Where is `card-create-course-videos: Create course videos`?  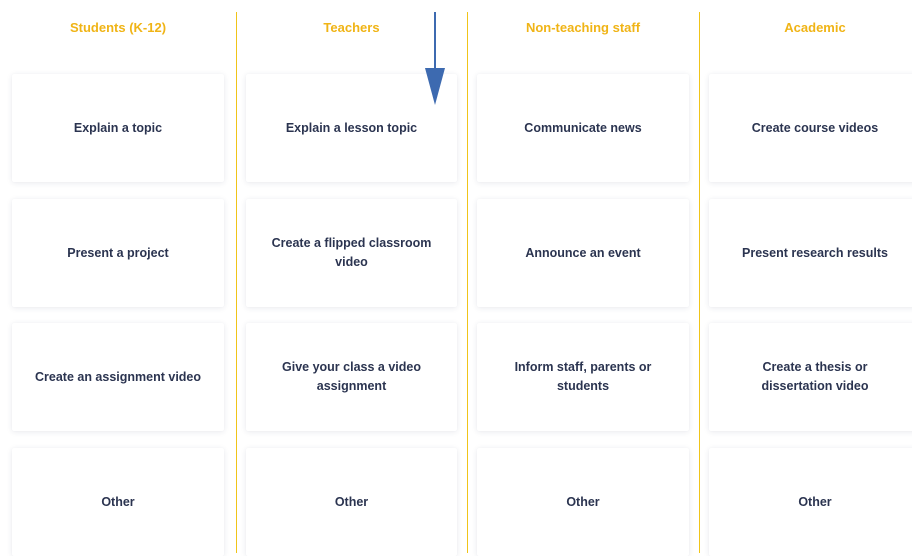
card-create-course-videos: Create course videos is located at coordinates (810, 128).